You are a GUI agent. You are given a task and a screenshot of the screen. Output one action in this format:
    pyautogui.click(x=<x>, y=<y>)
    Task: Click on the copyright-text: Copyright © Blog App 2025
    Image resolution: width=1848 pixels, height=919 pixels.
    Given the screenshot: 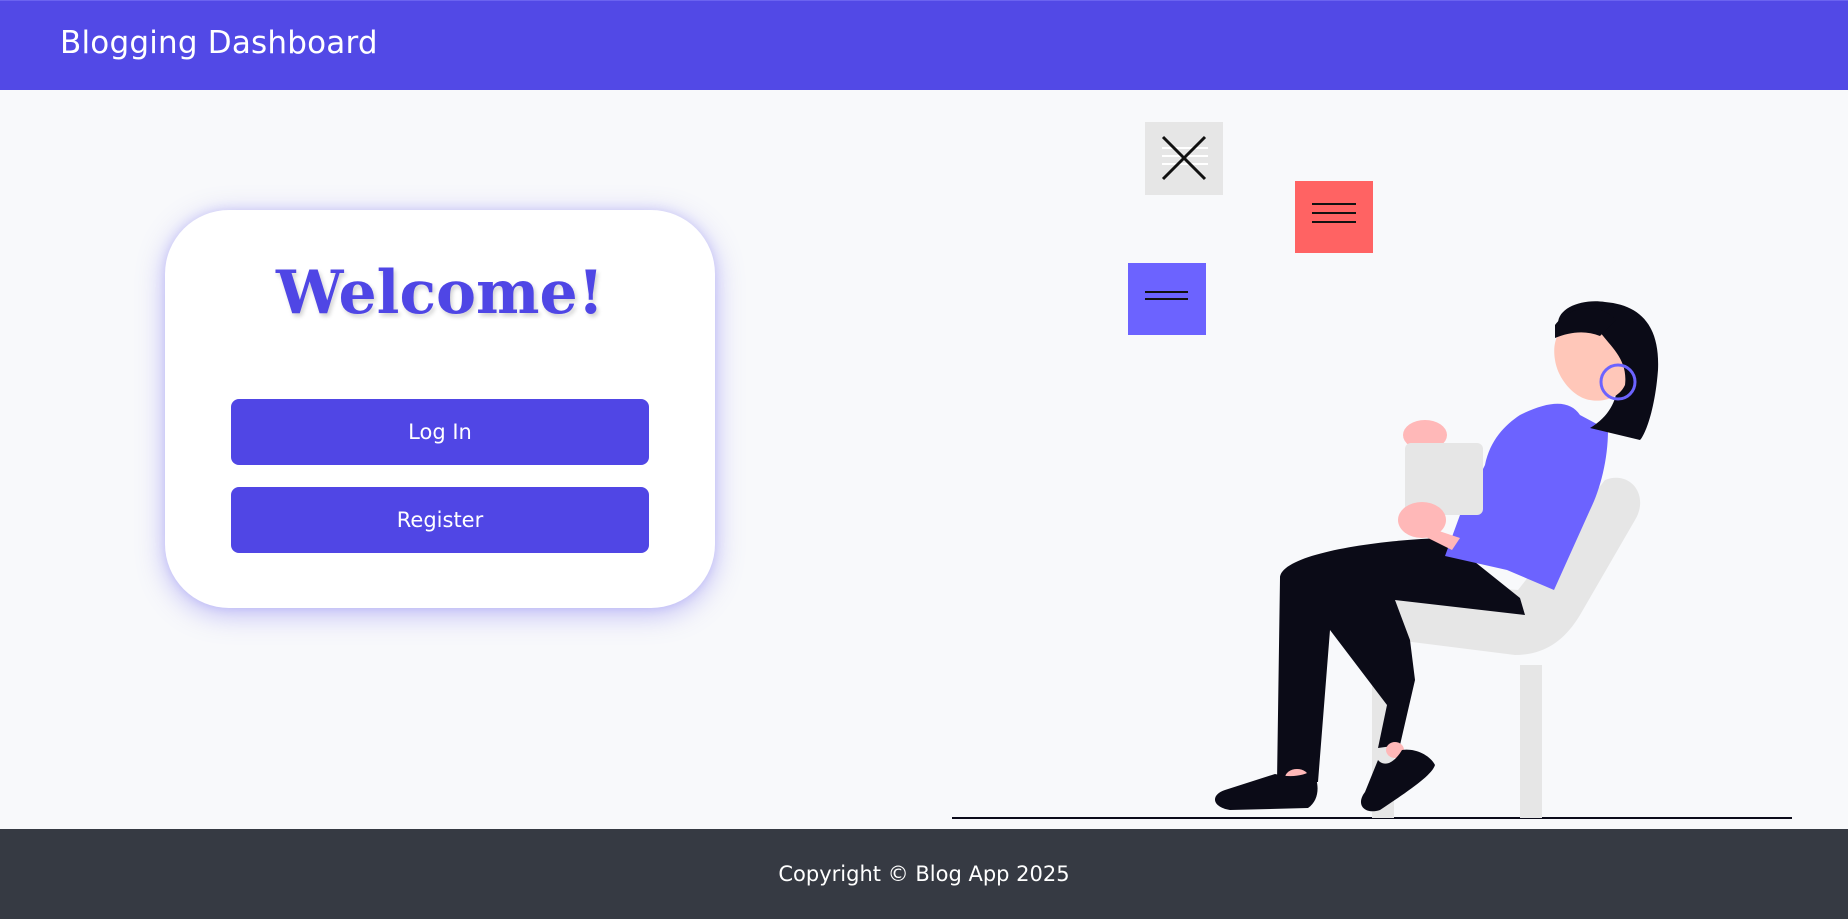 What is the action you would take?
    pyautogui.click(x=924, y=874)
    